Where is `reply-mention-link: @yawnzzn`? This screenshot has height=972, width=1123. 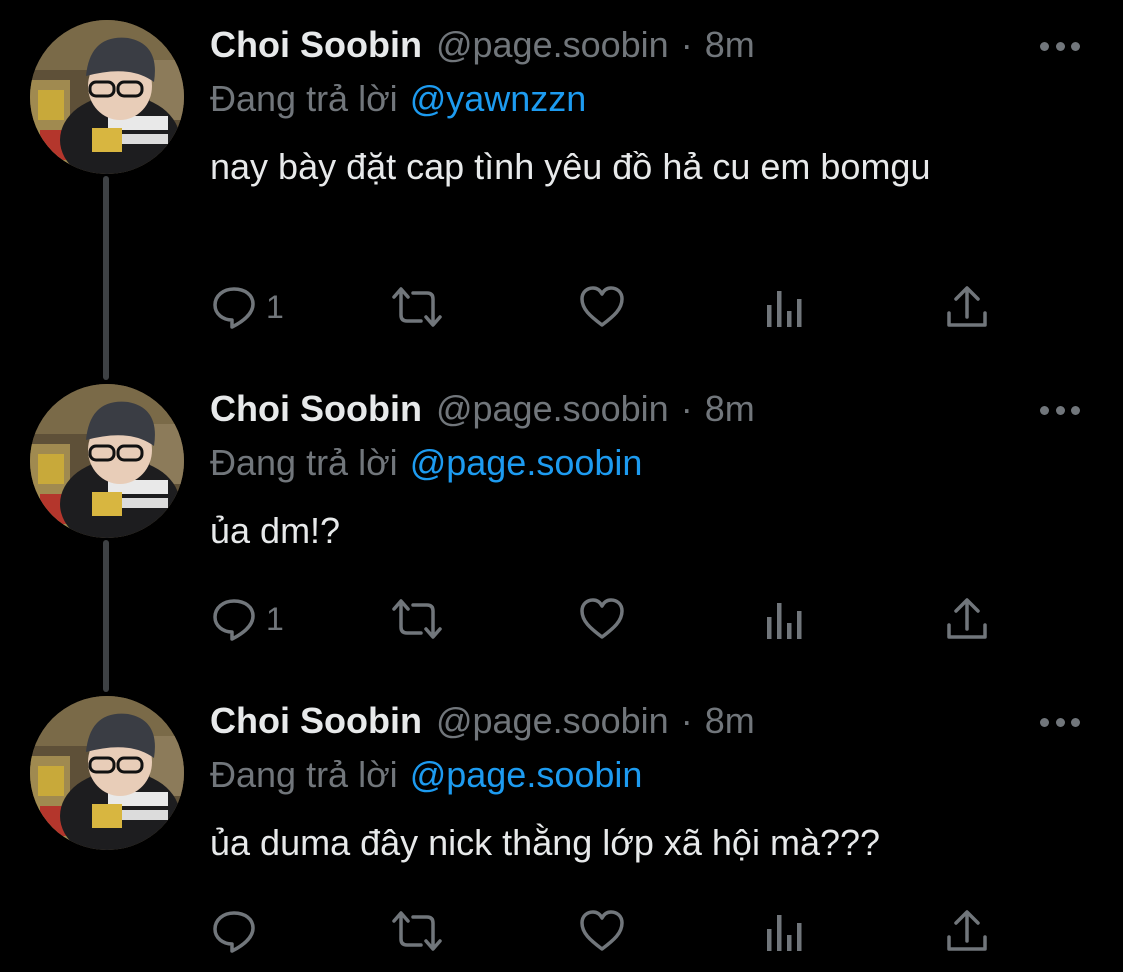
reply-mention-link: @yawnzzn is located at coordinates (498, 98).